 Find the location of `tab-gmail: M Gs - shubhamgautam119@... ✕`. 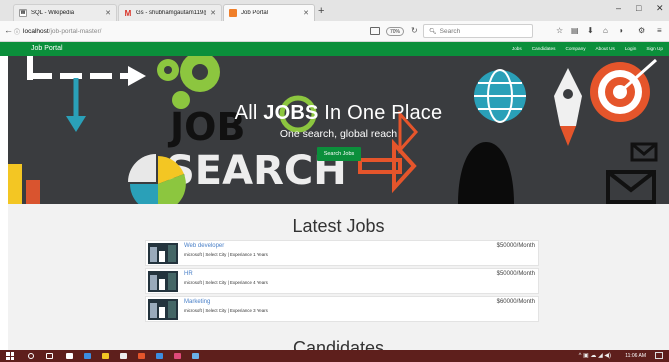

tab-gmail: M Gs - shubhamgautam119@... ✕ is located at coordinates (170, 12).